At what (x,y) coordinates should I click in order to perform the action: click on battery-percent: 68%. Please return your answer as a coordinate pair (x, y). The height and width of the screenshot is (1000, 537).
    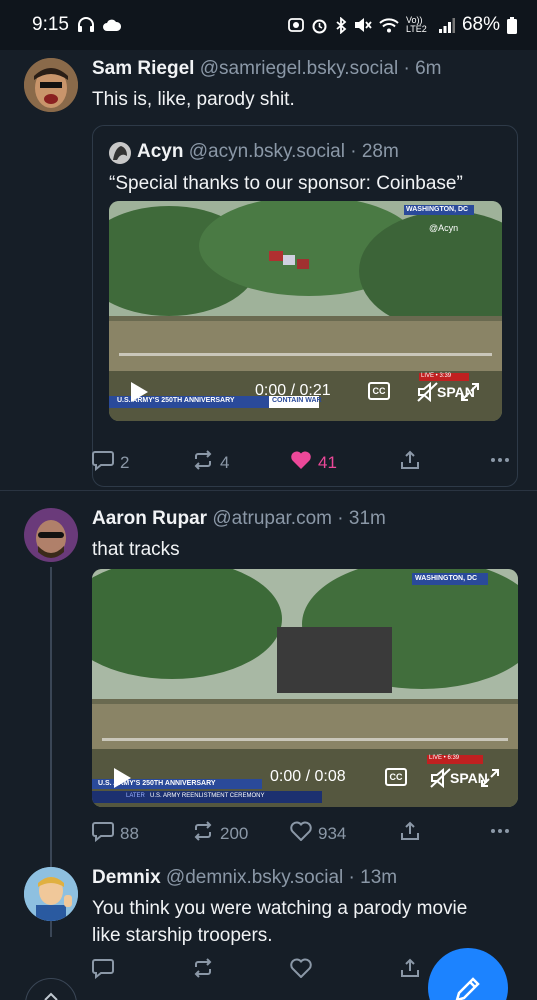
    Looking at the image, I should click on (480, 24).